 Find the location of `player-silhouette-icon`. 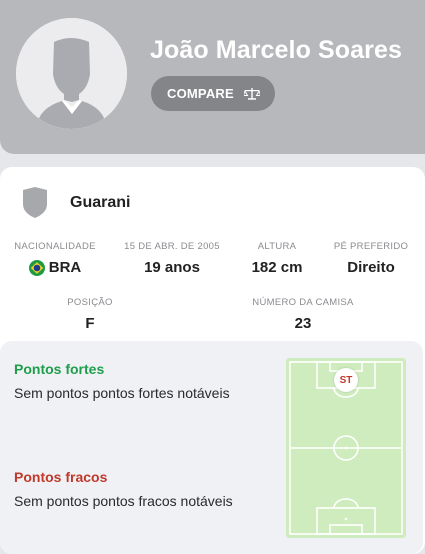

player-silhouette-icon is located at coordinates (71, 73).